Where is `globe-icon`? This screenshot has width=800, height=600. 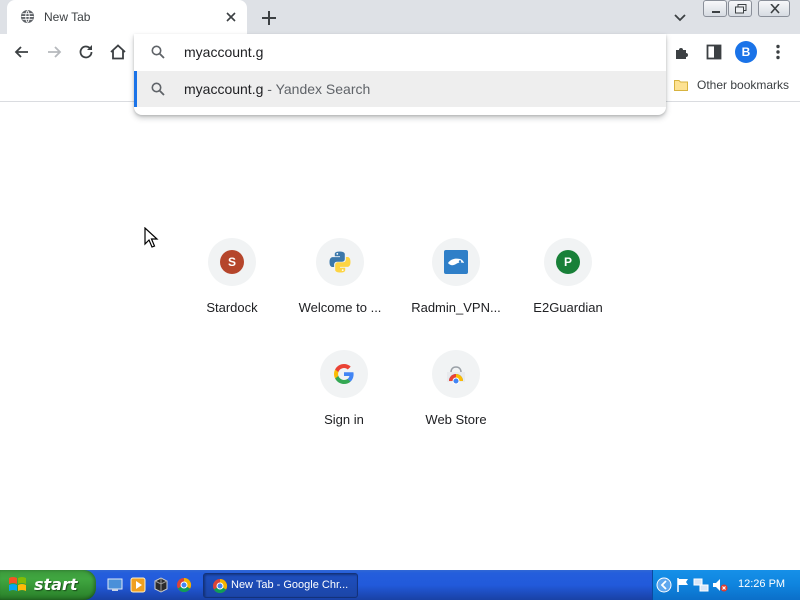 globe-icon is located at coordinates (27, 16).